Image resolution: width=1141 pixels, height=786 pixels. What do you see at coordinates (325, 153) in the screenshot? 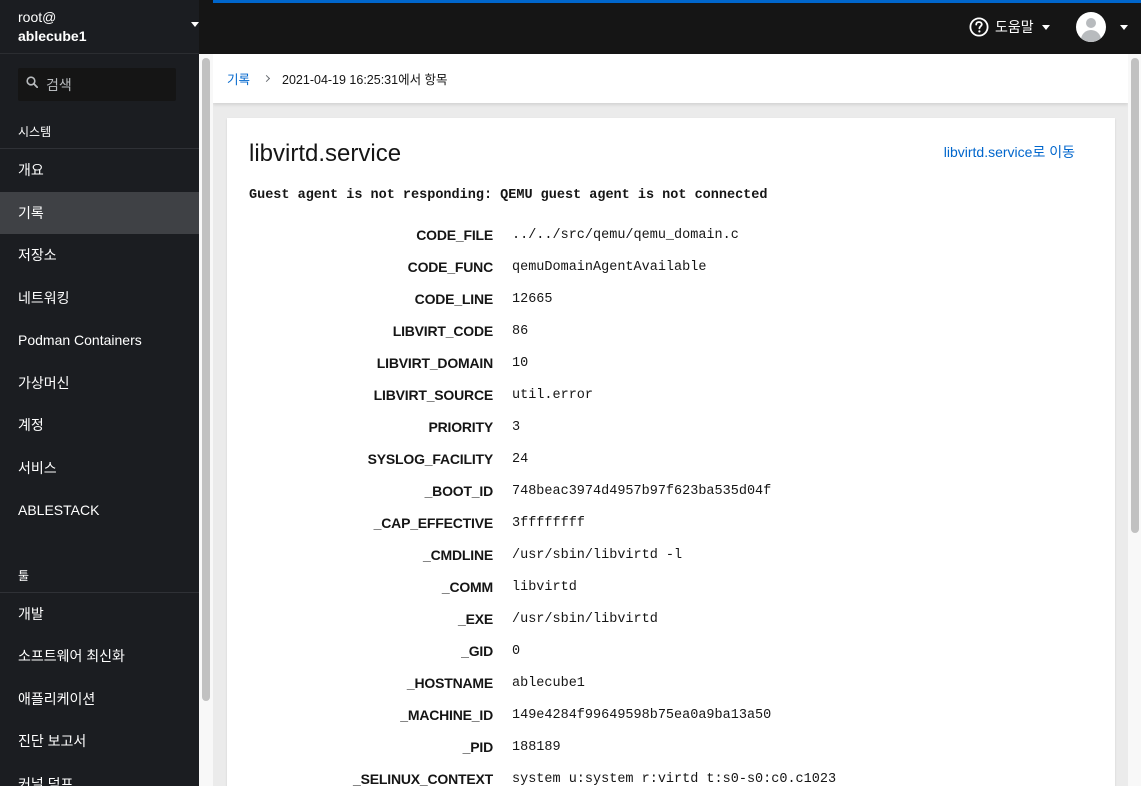
I see `entry-title: libvirtd.service` at bounding box center [325, 153].